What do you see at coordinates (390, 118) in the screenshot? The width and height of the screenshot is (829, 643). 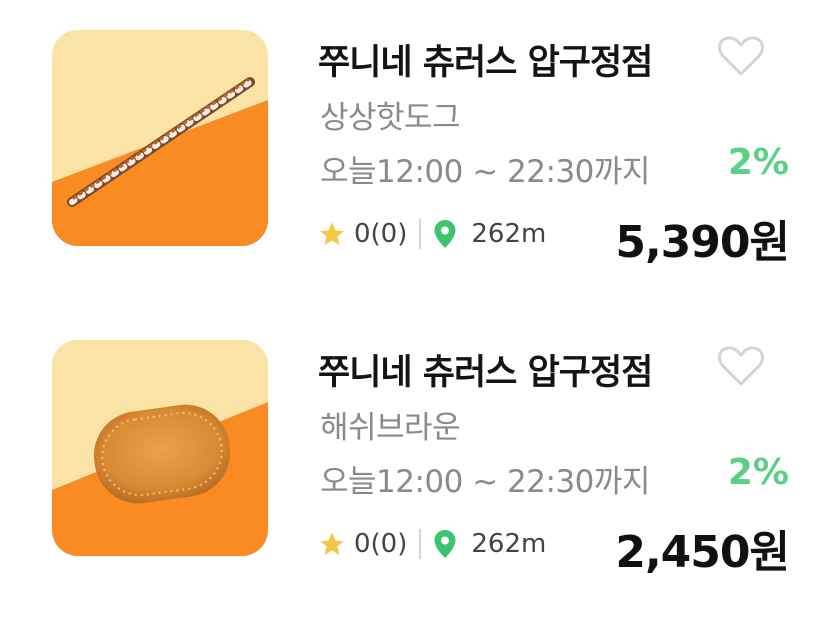 I see `menu-name: 상상핫도그` at bounding box center [390, 118].